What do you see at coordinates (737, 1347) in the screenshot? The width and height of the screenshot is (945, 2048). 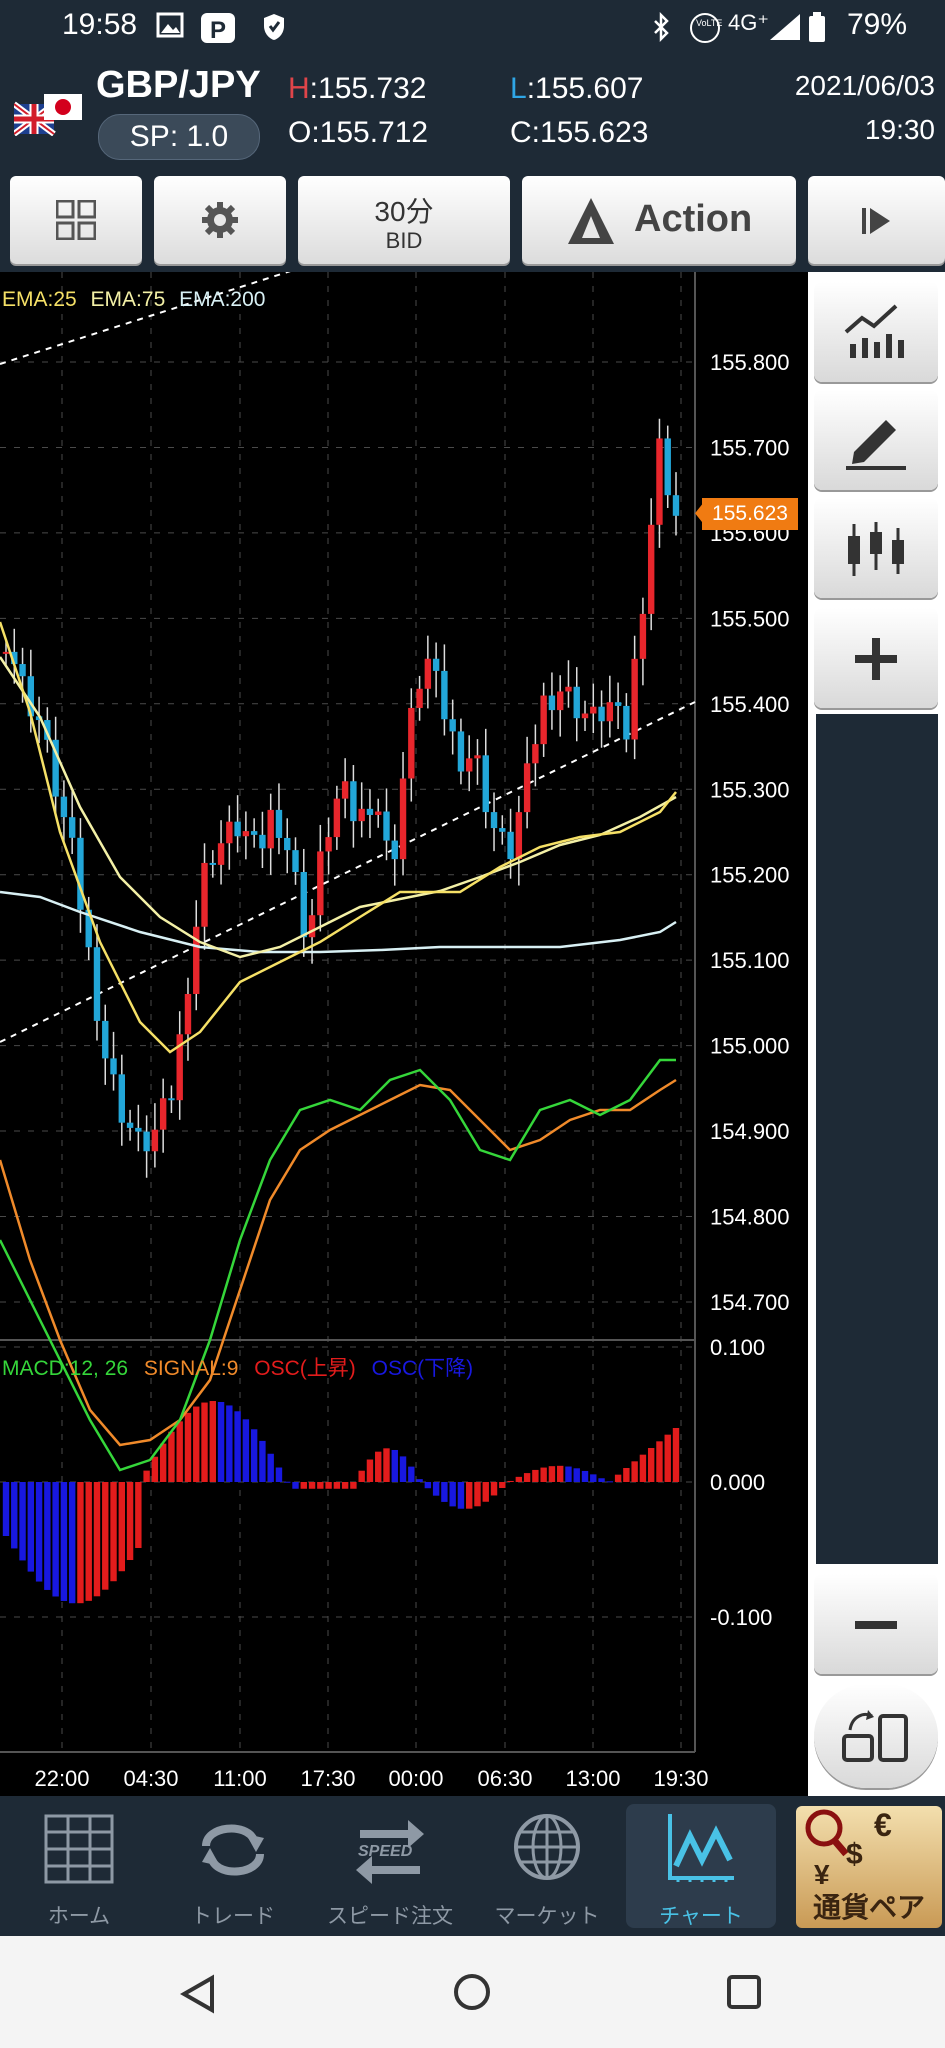 I see `macd-tick-label: 0.100` at bounding box center [737, 1347].